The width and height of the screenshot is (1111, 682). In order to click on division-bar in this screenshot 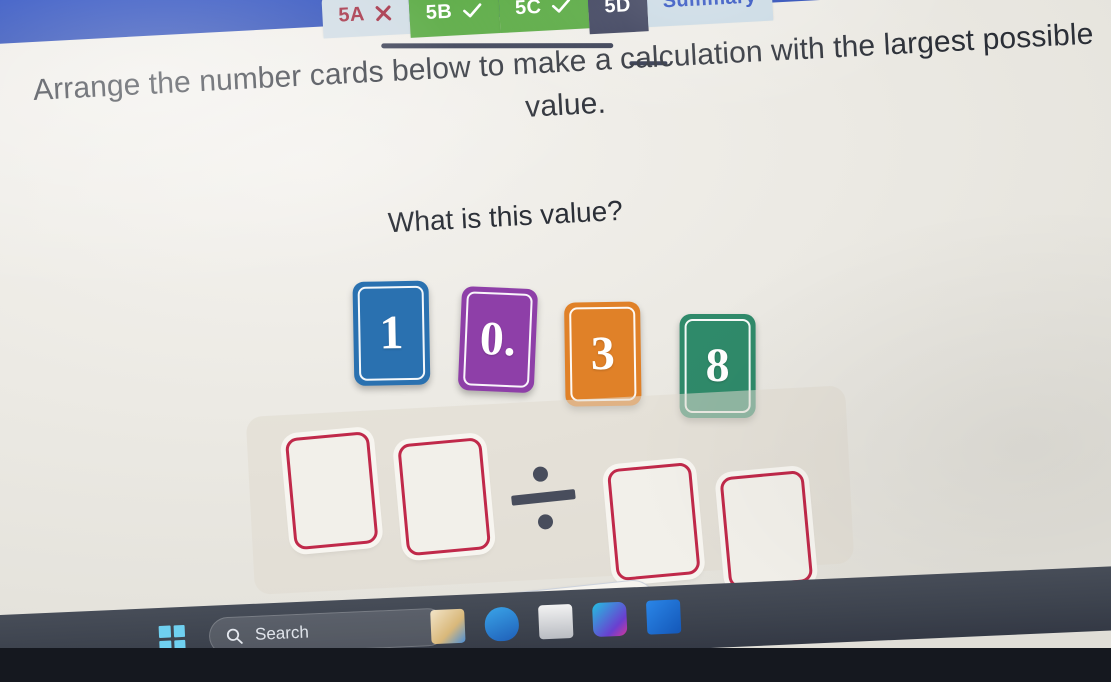, I will do `click(543, 497)`.